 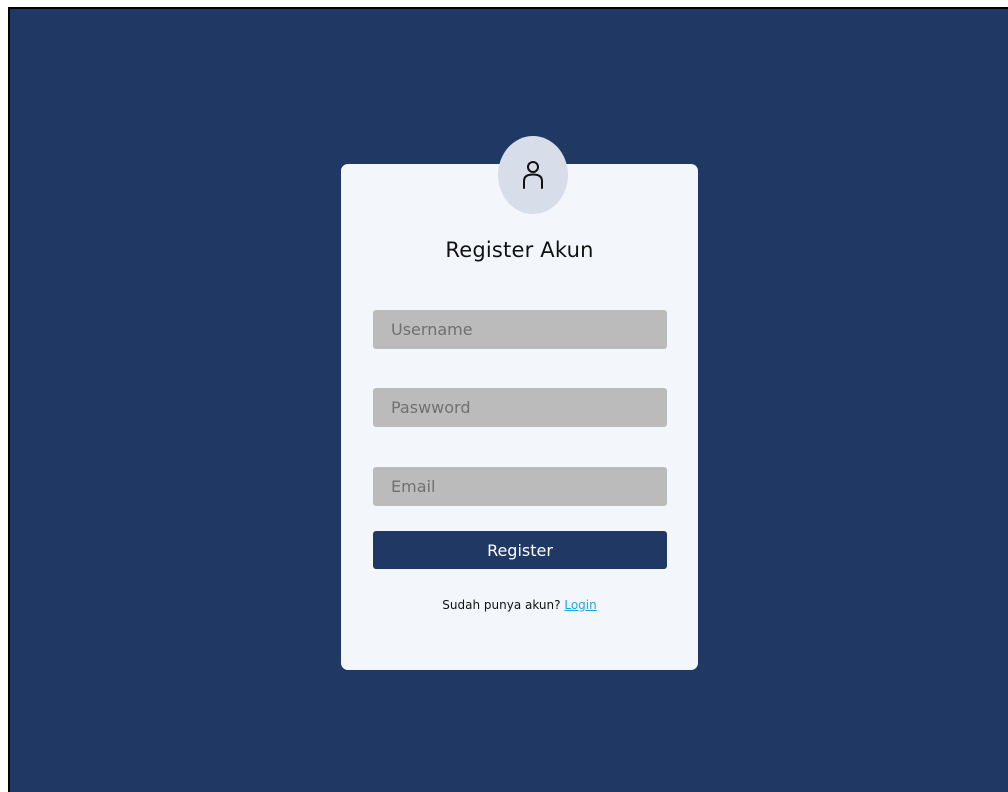 I want to click on page-title: Register Akun, so click(x=519, y=250).